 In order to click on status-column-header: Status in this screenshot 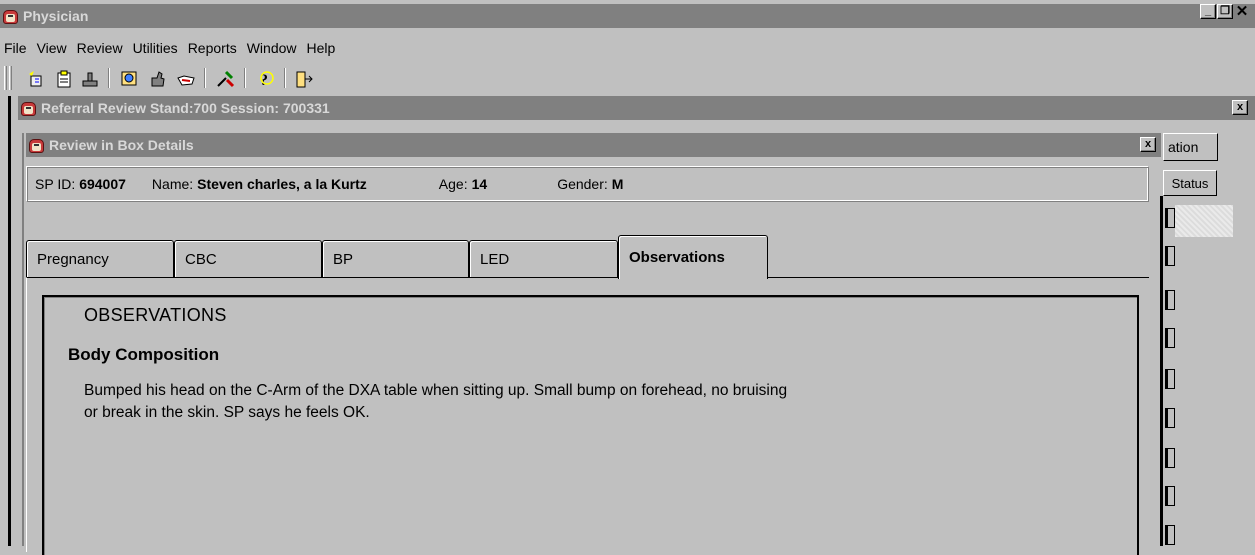, I will do `click(1190, 183)`.